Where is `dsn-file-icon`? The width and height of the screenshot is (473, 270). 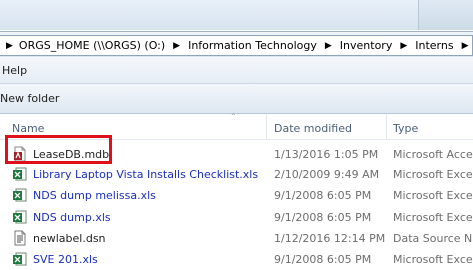
dsn-file-icon is located at coordinates (20, 238).